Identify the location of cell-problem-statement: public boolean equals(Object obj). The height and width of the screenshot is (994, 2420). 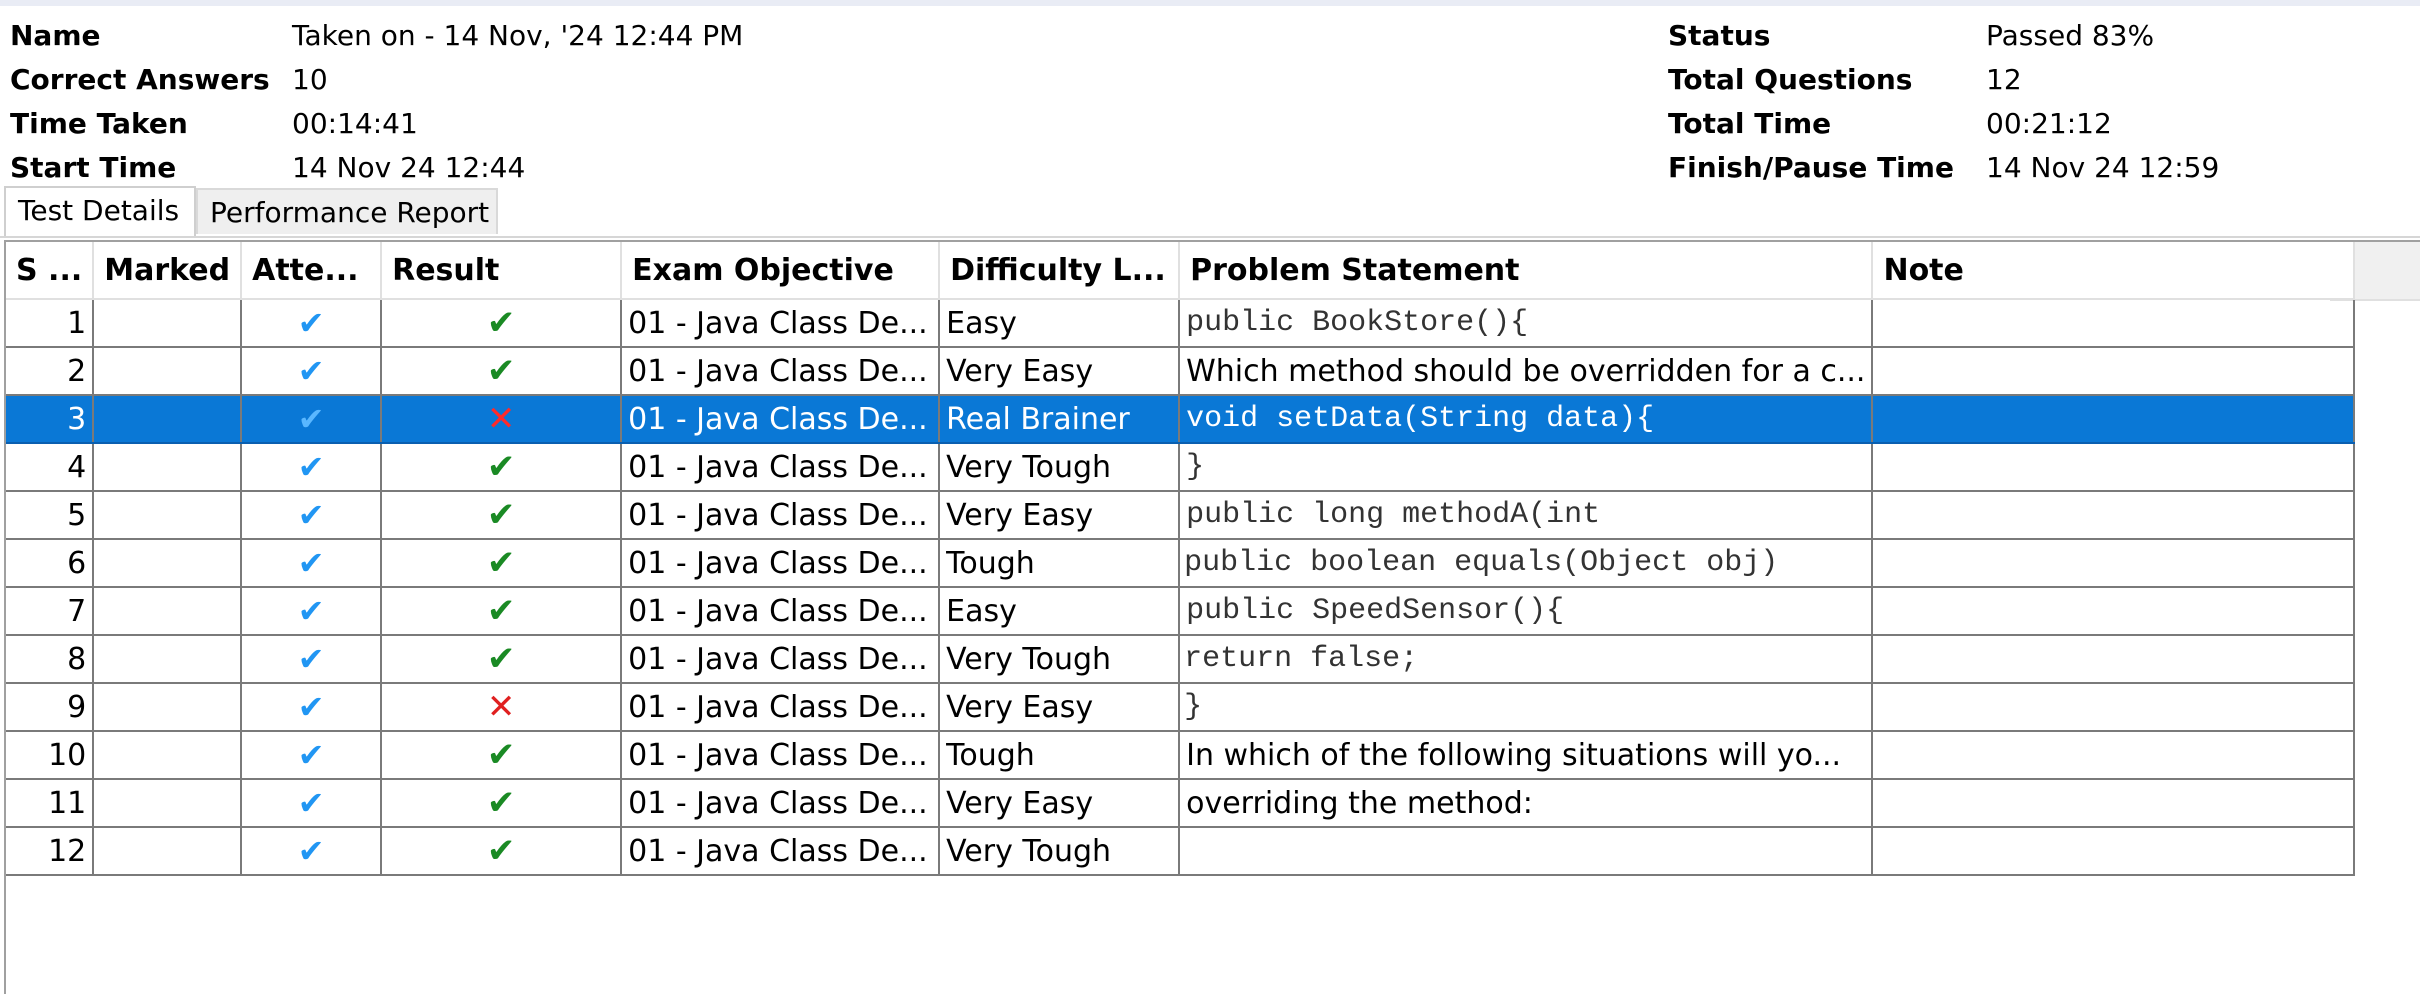
(1526, 563).